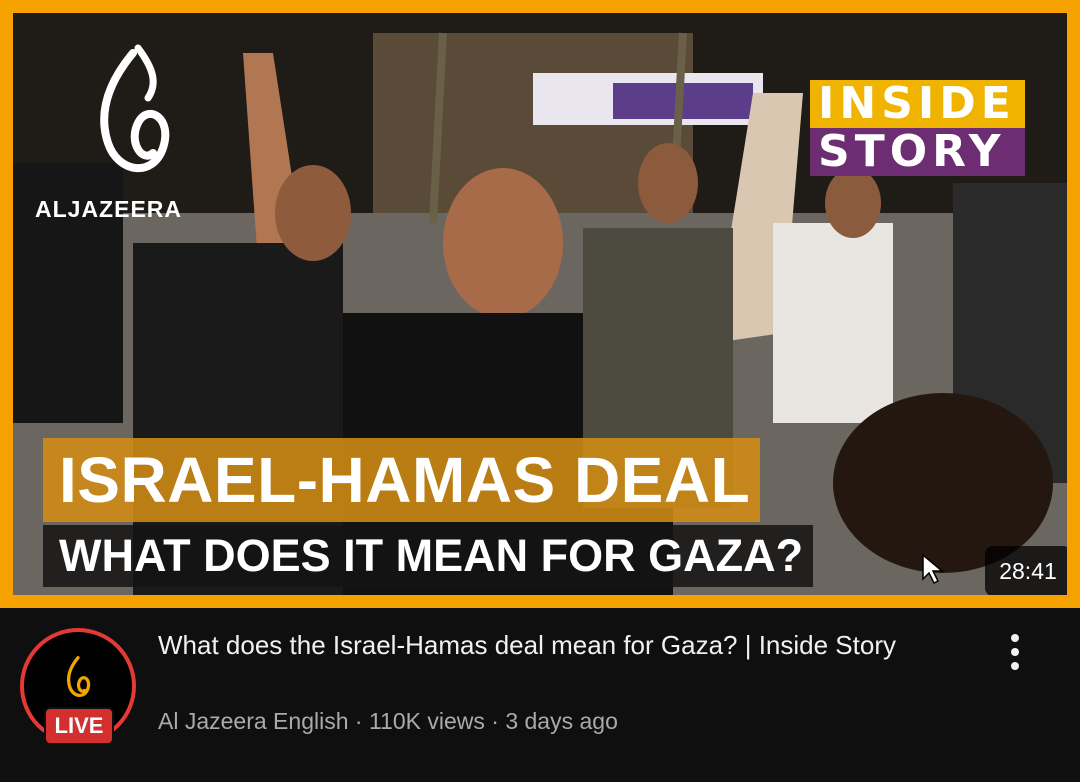 This screenshot has width=1080, height=782. What do you see at coordinates (917, 152) in the screenshot?
I see `badge-line-2: STORY` at bounding box center [917, 152].